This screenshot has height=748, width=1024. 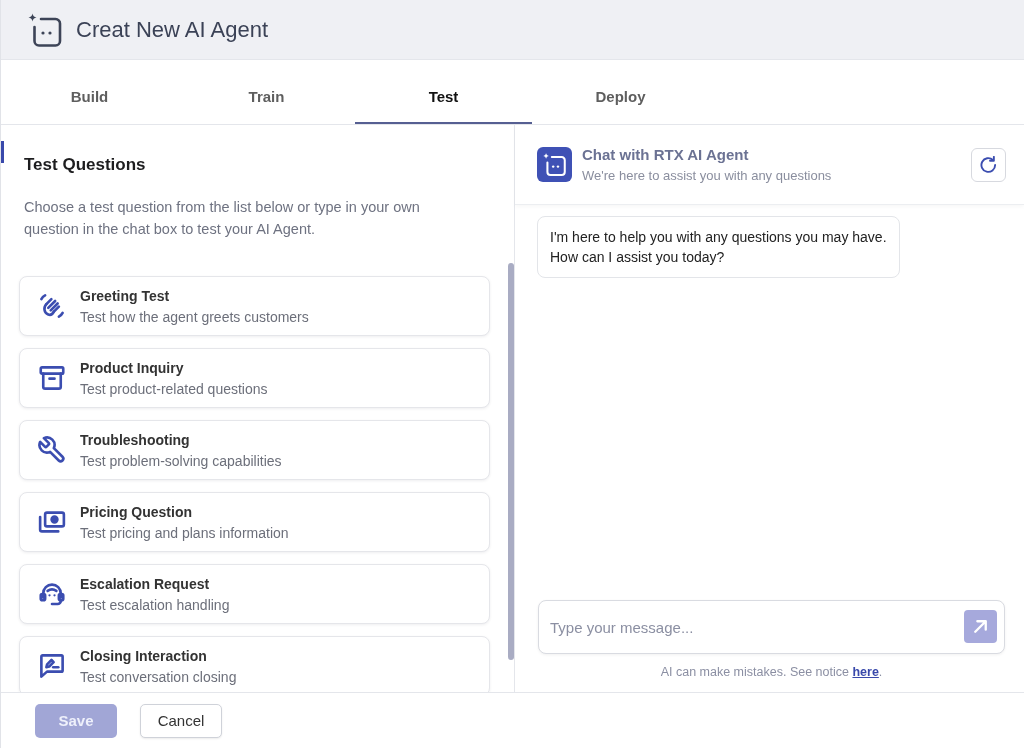 I want to click on section-heading: Test Questions, so click(x=85, y=165).